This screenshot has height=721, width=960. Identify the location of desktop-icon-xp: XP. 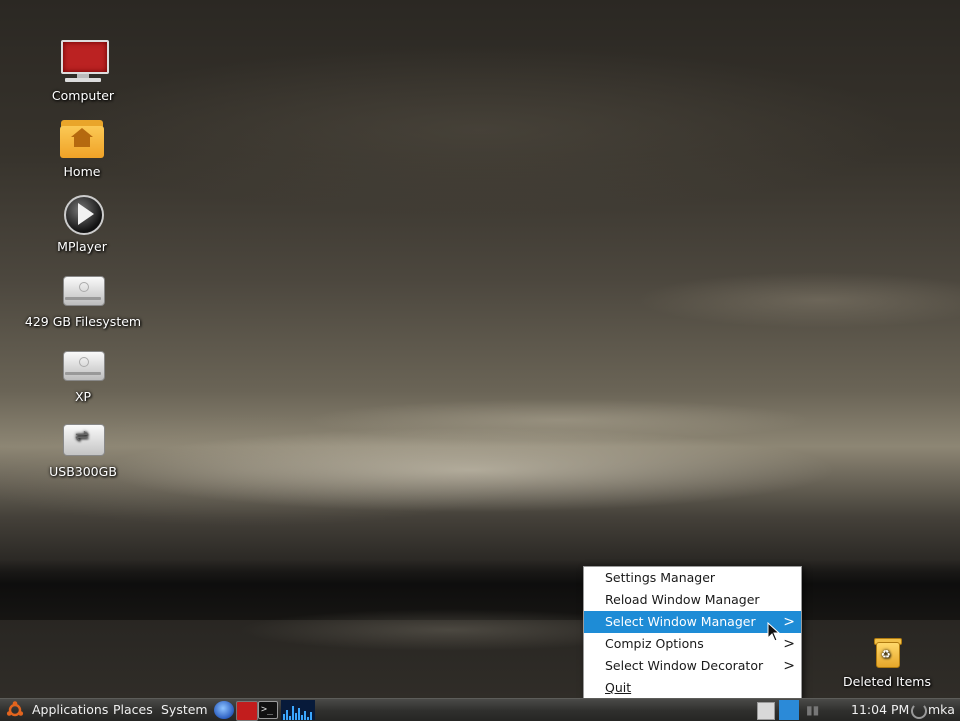
(83, 371).